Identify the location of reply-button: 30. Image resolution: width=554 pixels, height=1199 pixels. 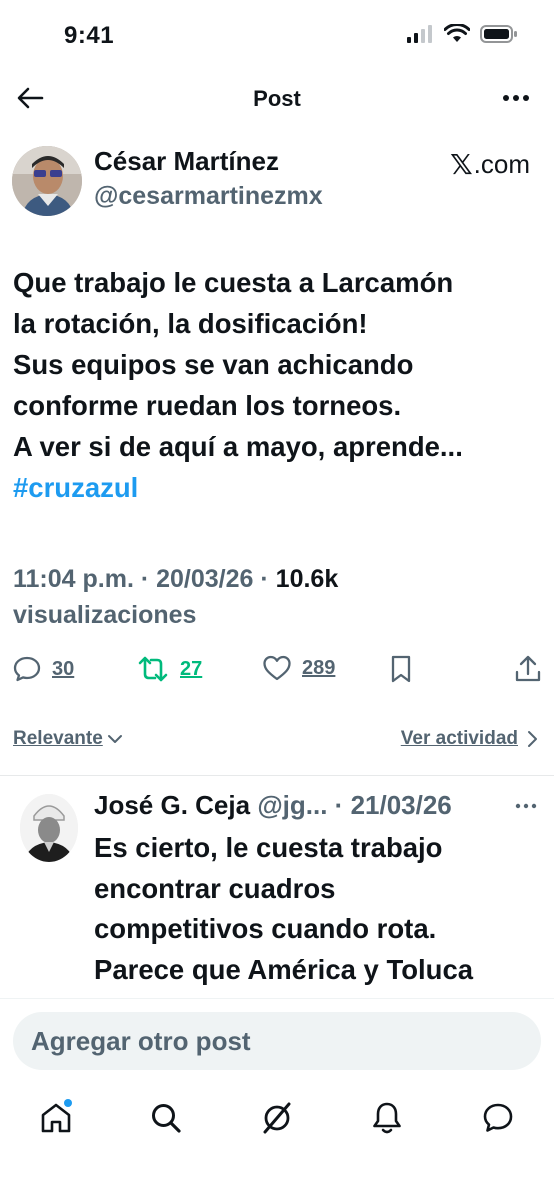
(43, 669).